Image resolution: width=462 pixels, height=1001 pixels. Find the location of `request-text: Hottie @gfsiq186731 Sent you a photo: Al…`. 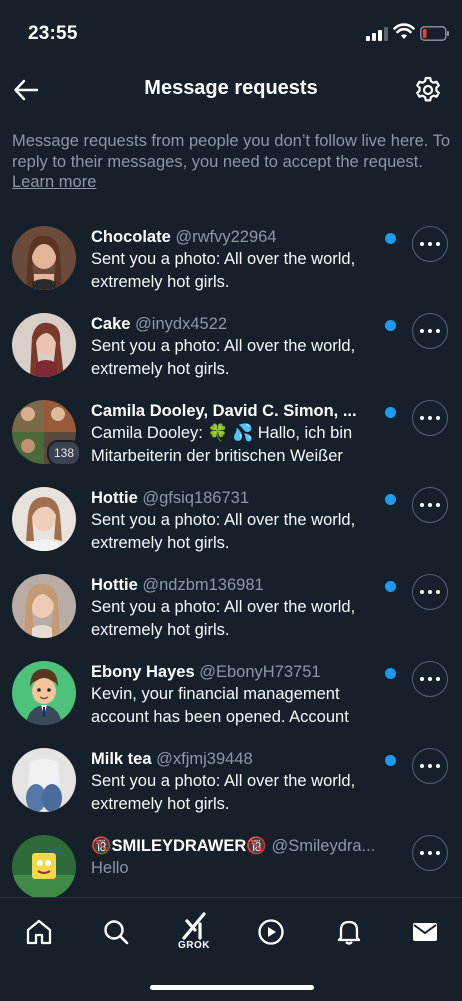

request-text: Hottie @gfsiq186731 Sent you a photo: Al… is located at coordinates (236, 520).